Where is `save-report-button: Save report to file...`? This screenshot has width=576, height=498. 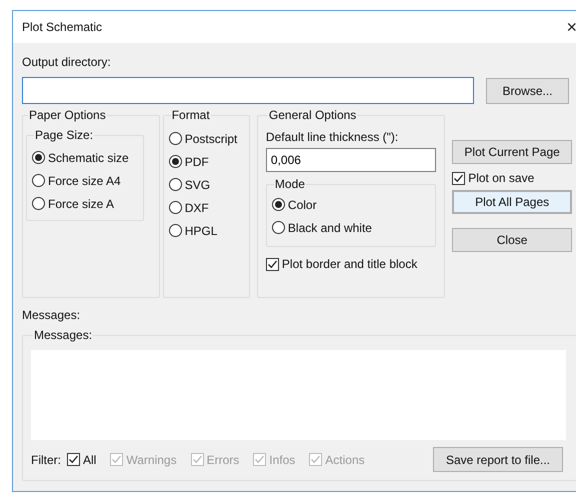
save-report-button: Save report to file... is located at coordinates (498, 459).